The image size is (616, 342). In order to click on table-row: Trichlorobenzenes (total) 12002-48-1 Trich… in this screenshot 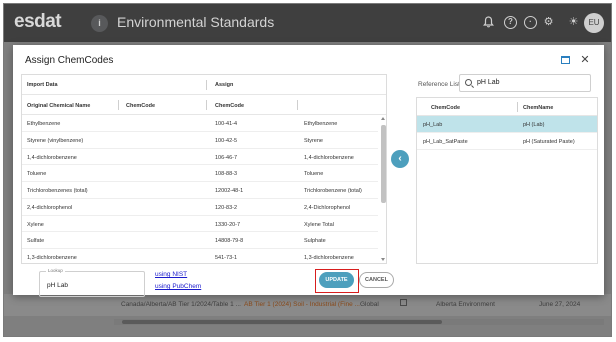, I will do `click(200, 190)`.